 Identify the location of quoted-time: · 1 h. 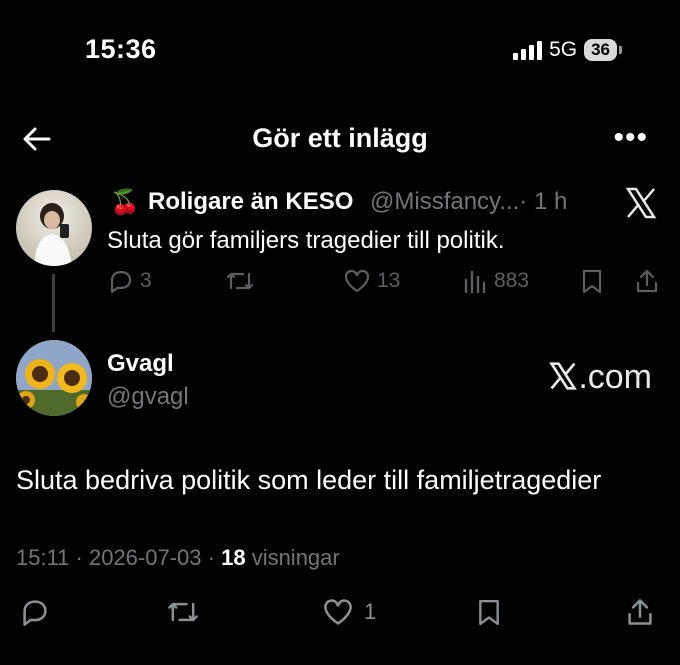
(543, 201).